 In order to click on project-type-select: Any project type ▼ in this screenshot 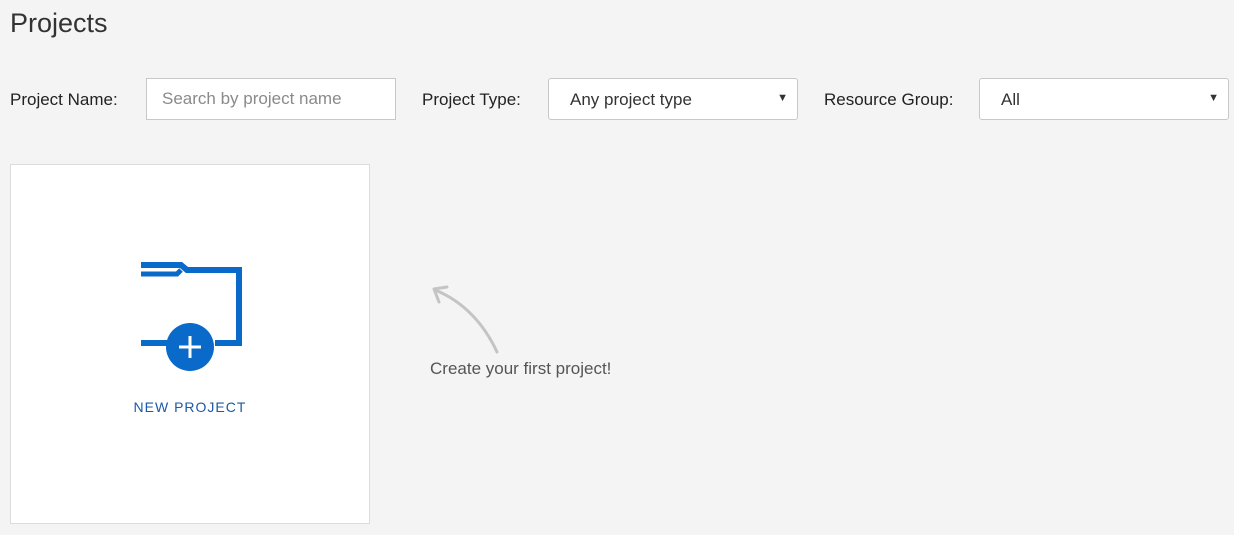, I will do `click(673, 99)`.